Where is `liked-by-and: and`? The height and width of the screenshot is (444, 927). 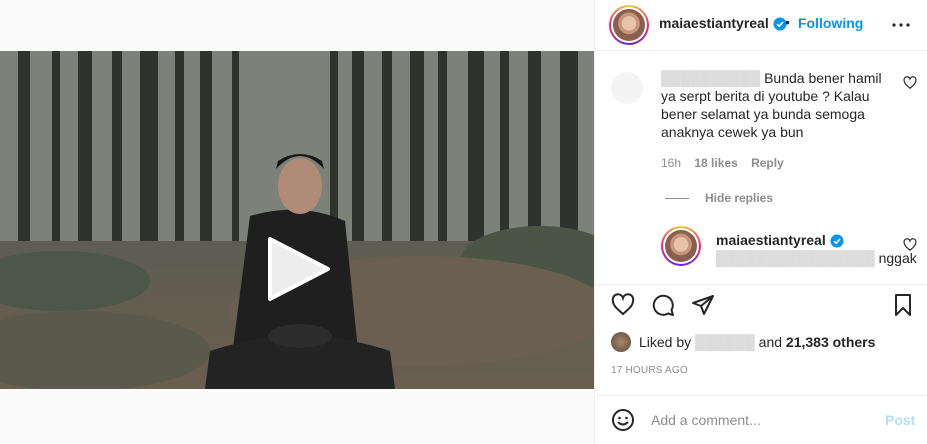 liked-by-and: and is located at coordinates (770, 342).